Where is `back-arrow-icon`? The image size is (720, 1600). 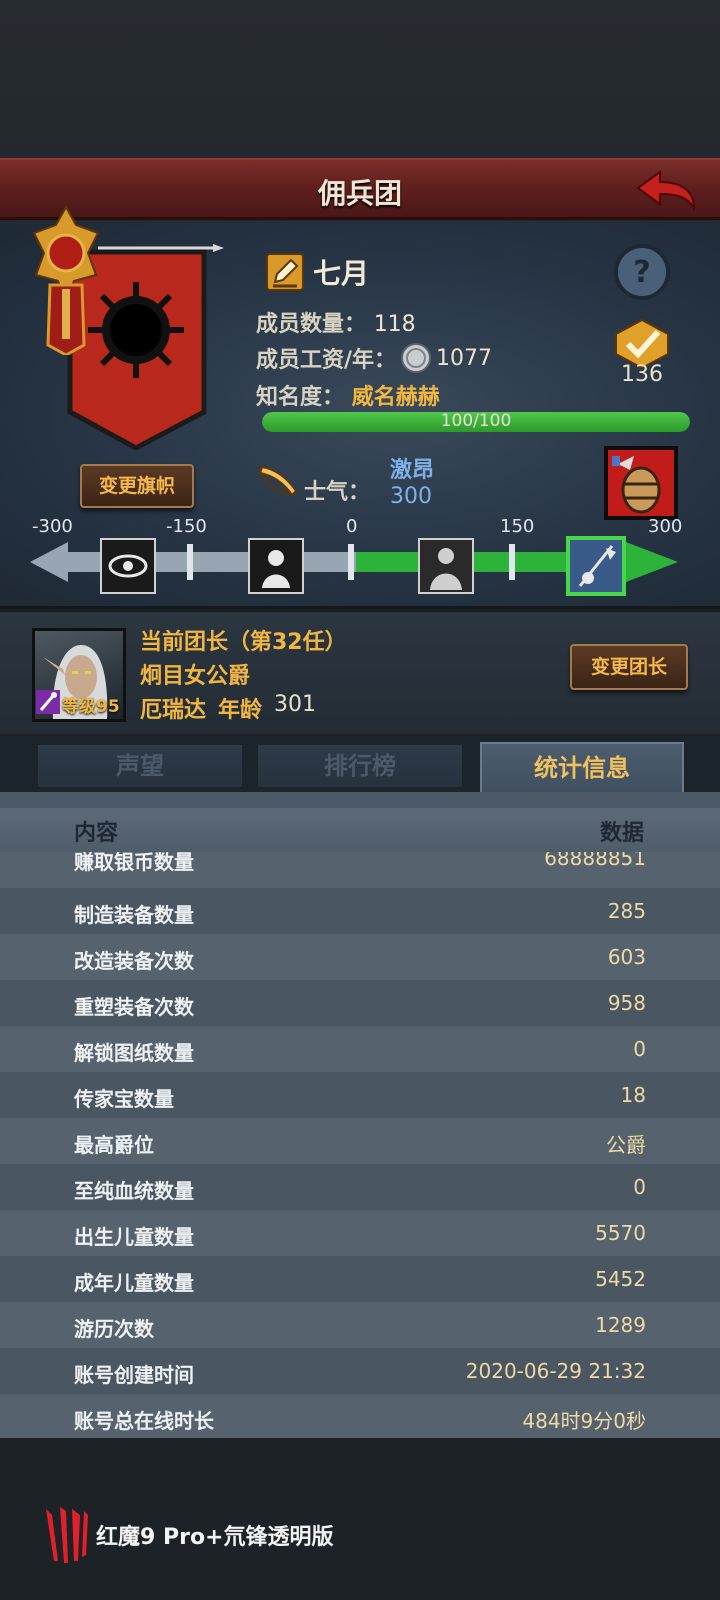 back-arrow-icon is located at coordinates (666, 190).